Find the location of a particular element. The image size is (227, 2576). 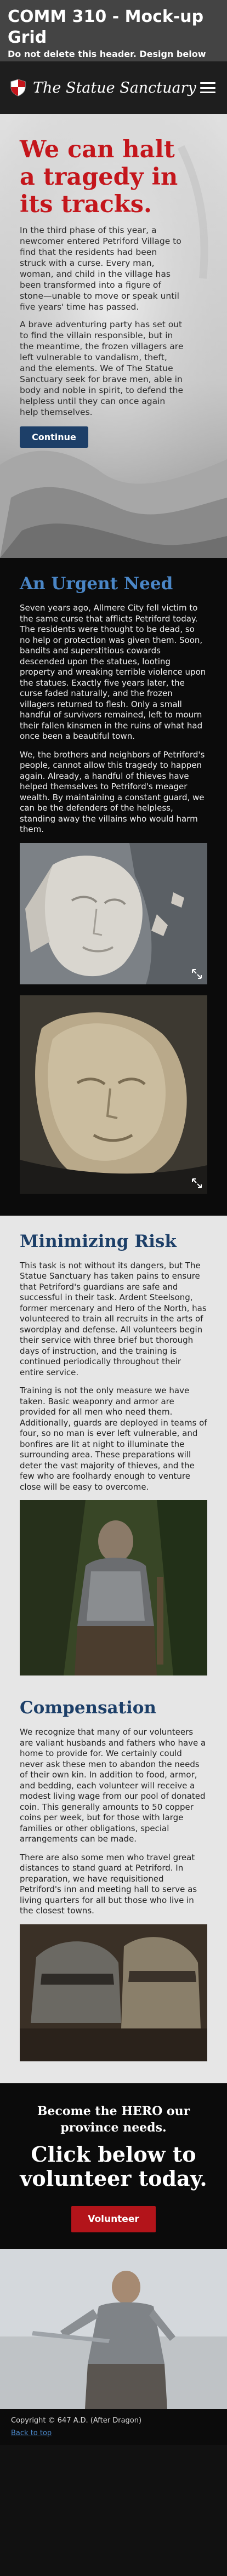

armored-guard-image is located at coordinates (113, 1587).